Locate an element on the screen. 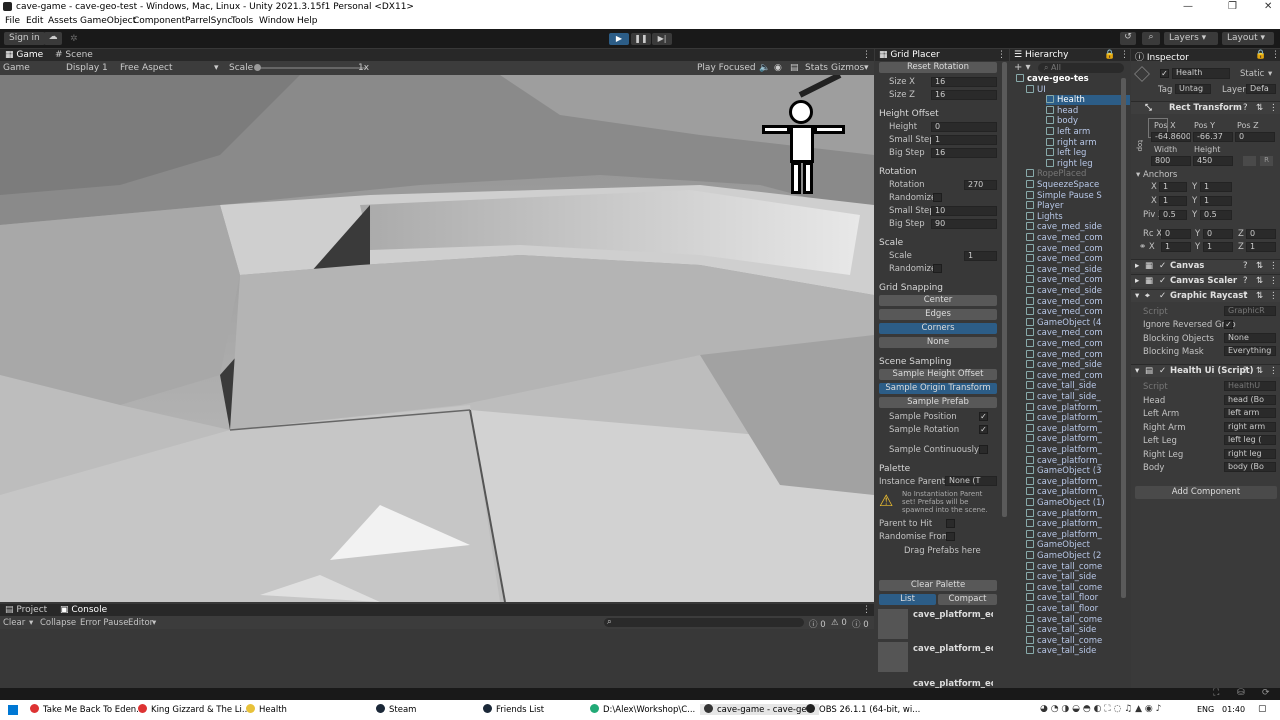 The height and width of the screenshot is (720, 1280). health-ui-menu-icon: ⋮ is located at coordinates (1273, 371).